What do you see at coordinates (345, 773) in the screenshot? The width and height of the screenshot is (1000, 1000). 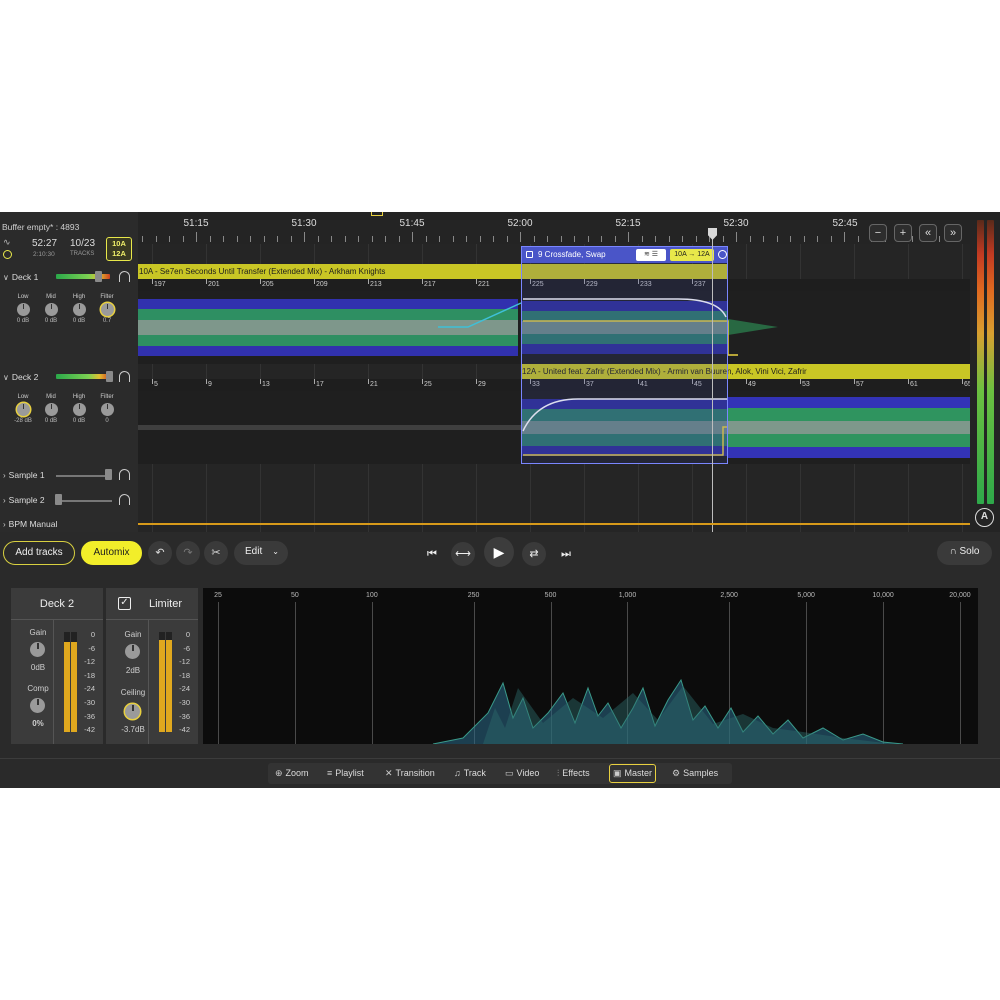 I see `tab-playlist: ≡ Playlist` at bounding box center [345, 773].